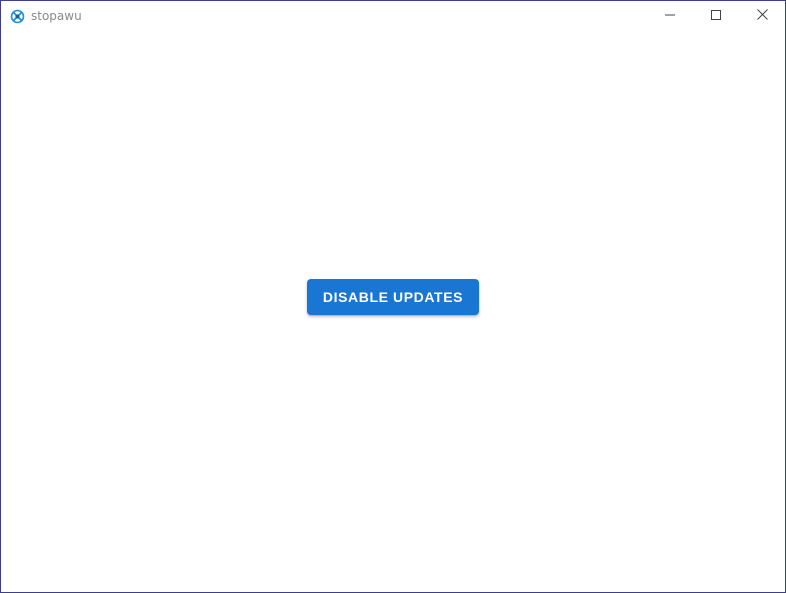 The width and height of the screenshot is (786, 593). I want to click on maximize-icon, so click(716, 16).